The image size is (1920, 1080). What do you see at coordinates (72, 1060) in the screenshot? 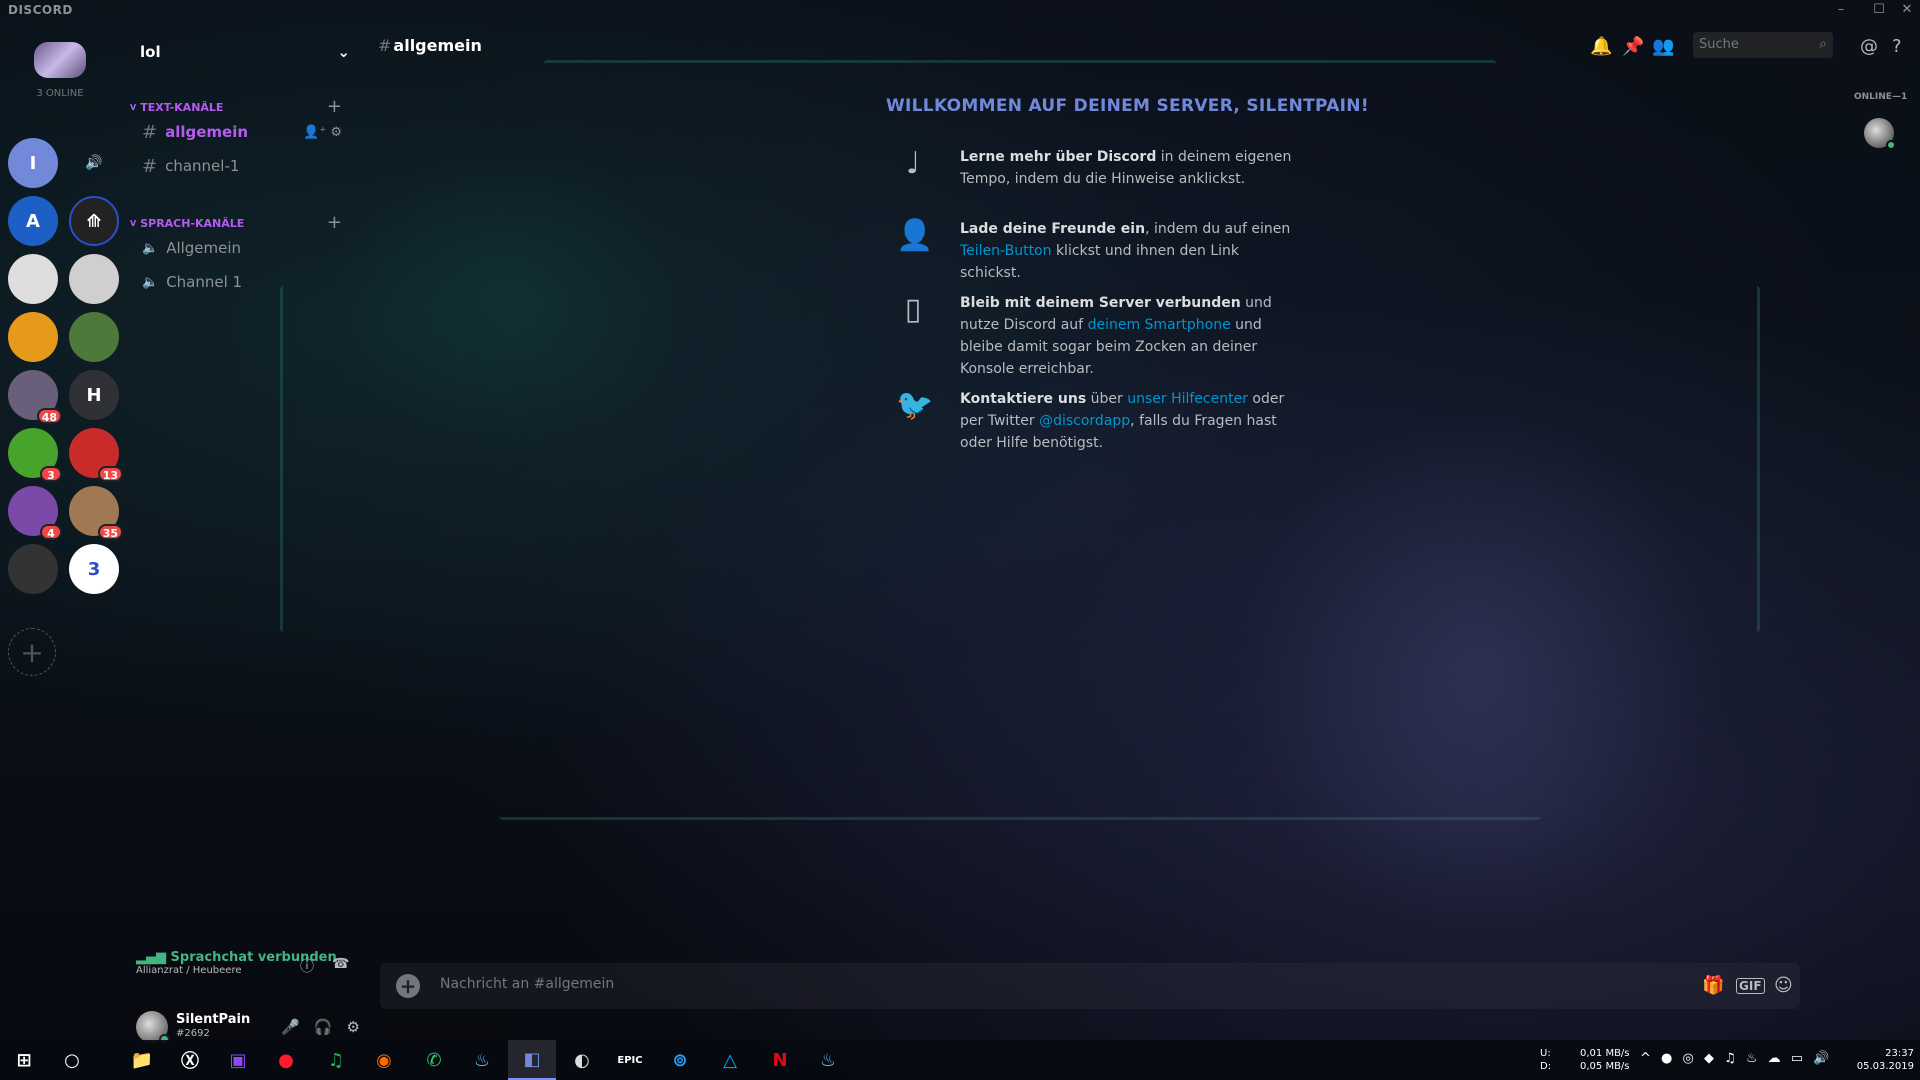
I see `cortana-icon: ○` at bounding box center [72, 1060].